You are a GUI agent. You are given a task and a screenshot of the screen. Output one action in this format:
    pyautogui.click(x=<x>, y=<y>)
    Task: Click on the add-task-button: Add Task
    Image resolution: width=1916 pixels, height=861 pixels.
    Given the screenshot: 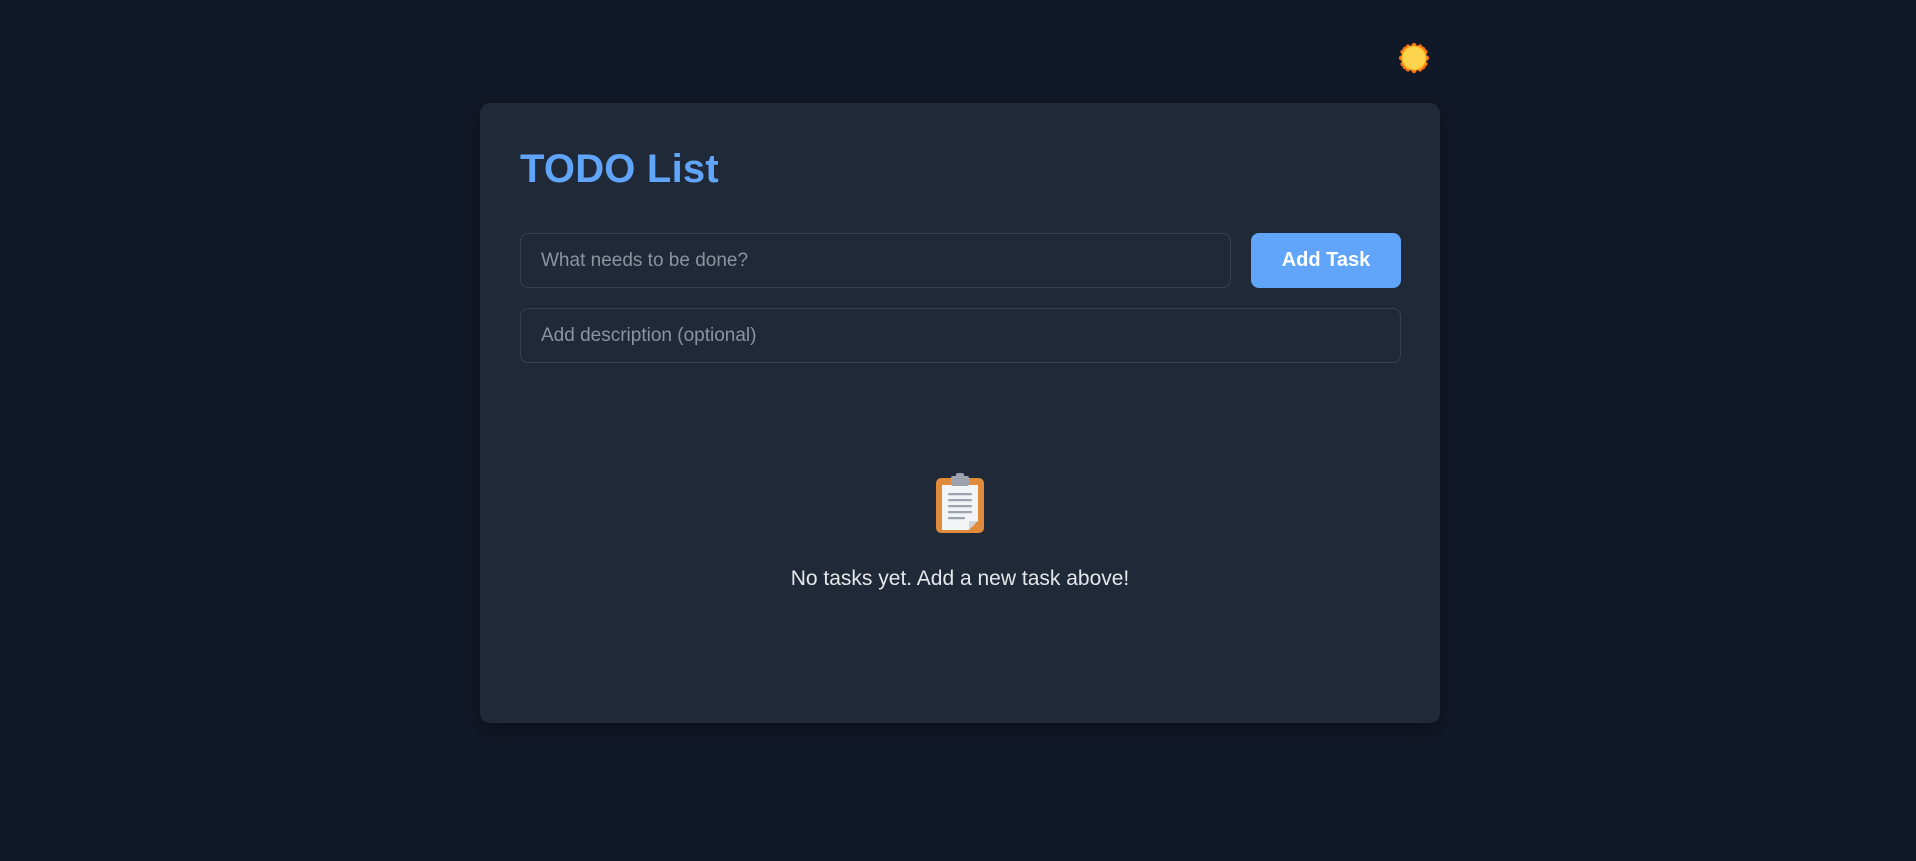 What is the action you would take?
    pyautogui.click(x=1326, y=260)
    